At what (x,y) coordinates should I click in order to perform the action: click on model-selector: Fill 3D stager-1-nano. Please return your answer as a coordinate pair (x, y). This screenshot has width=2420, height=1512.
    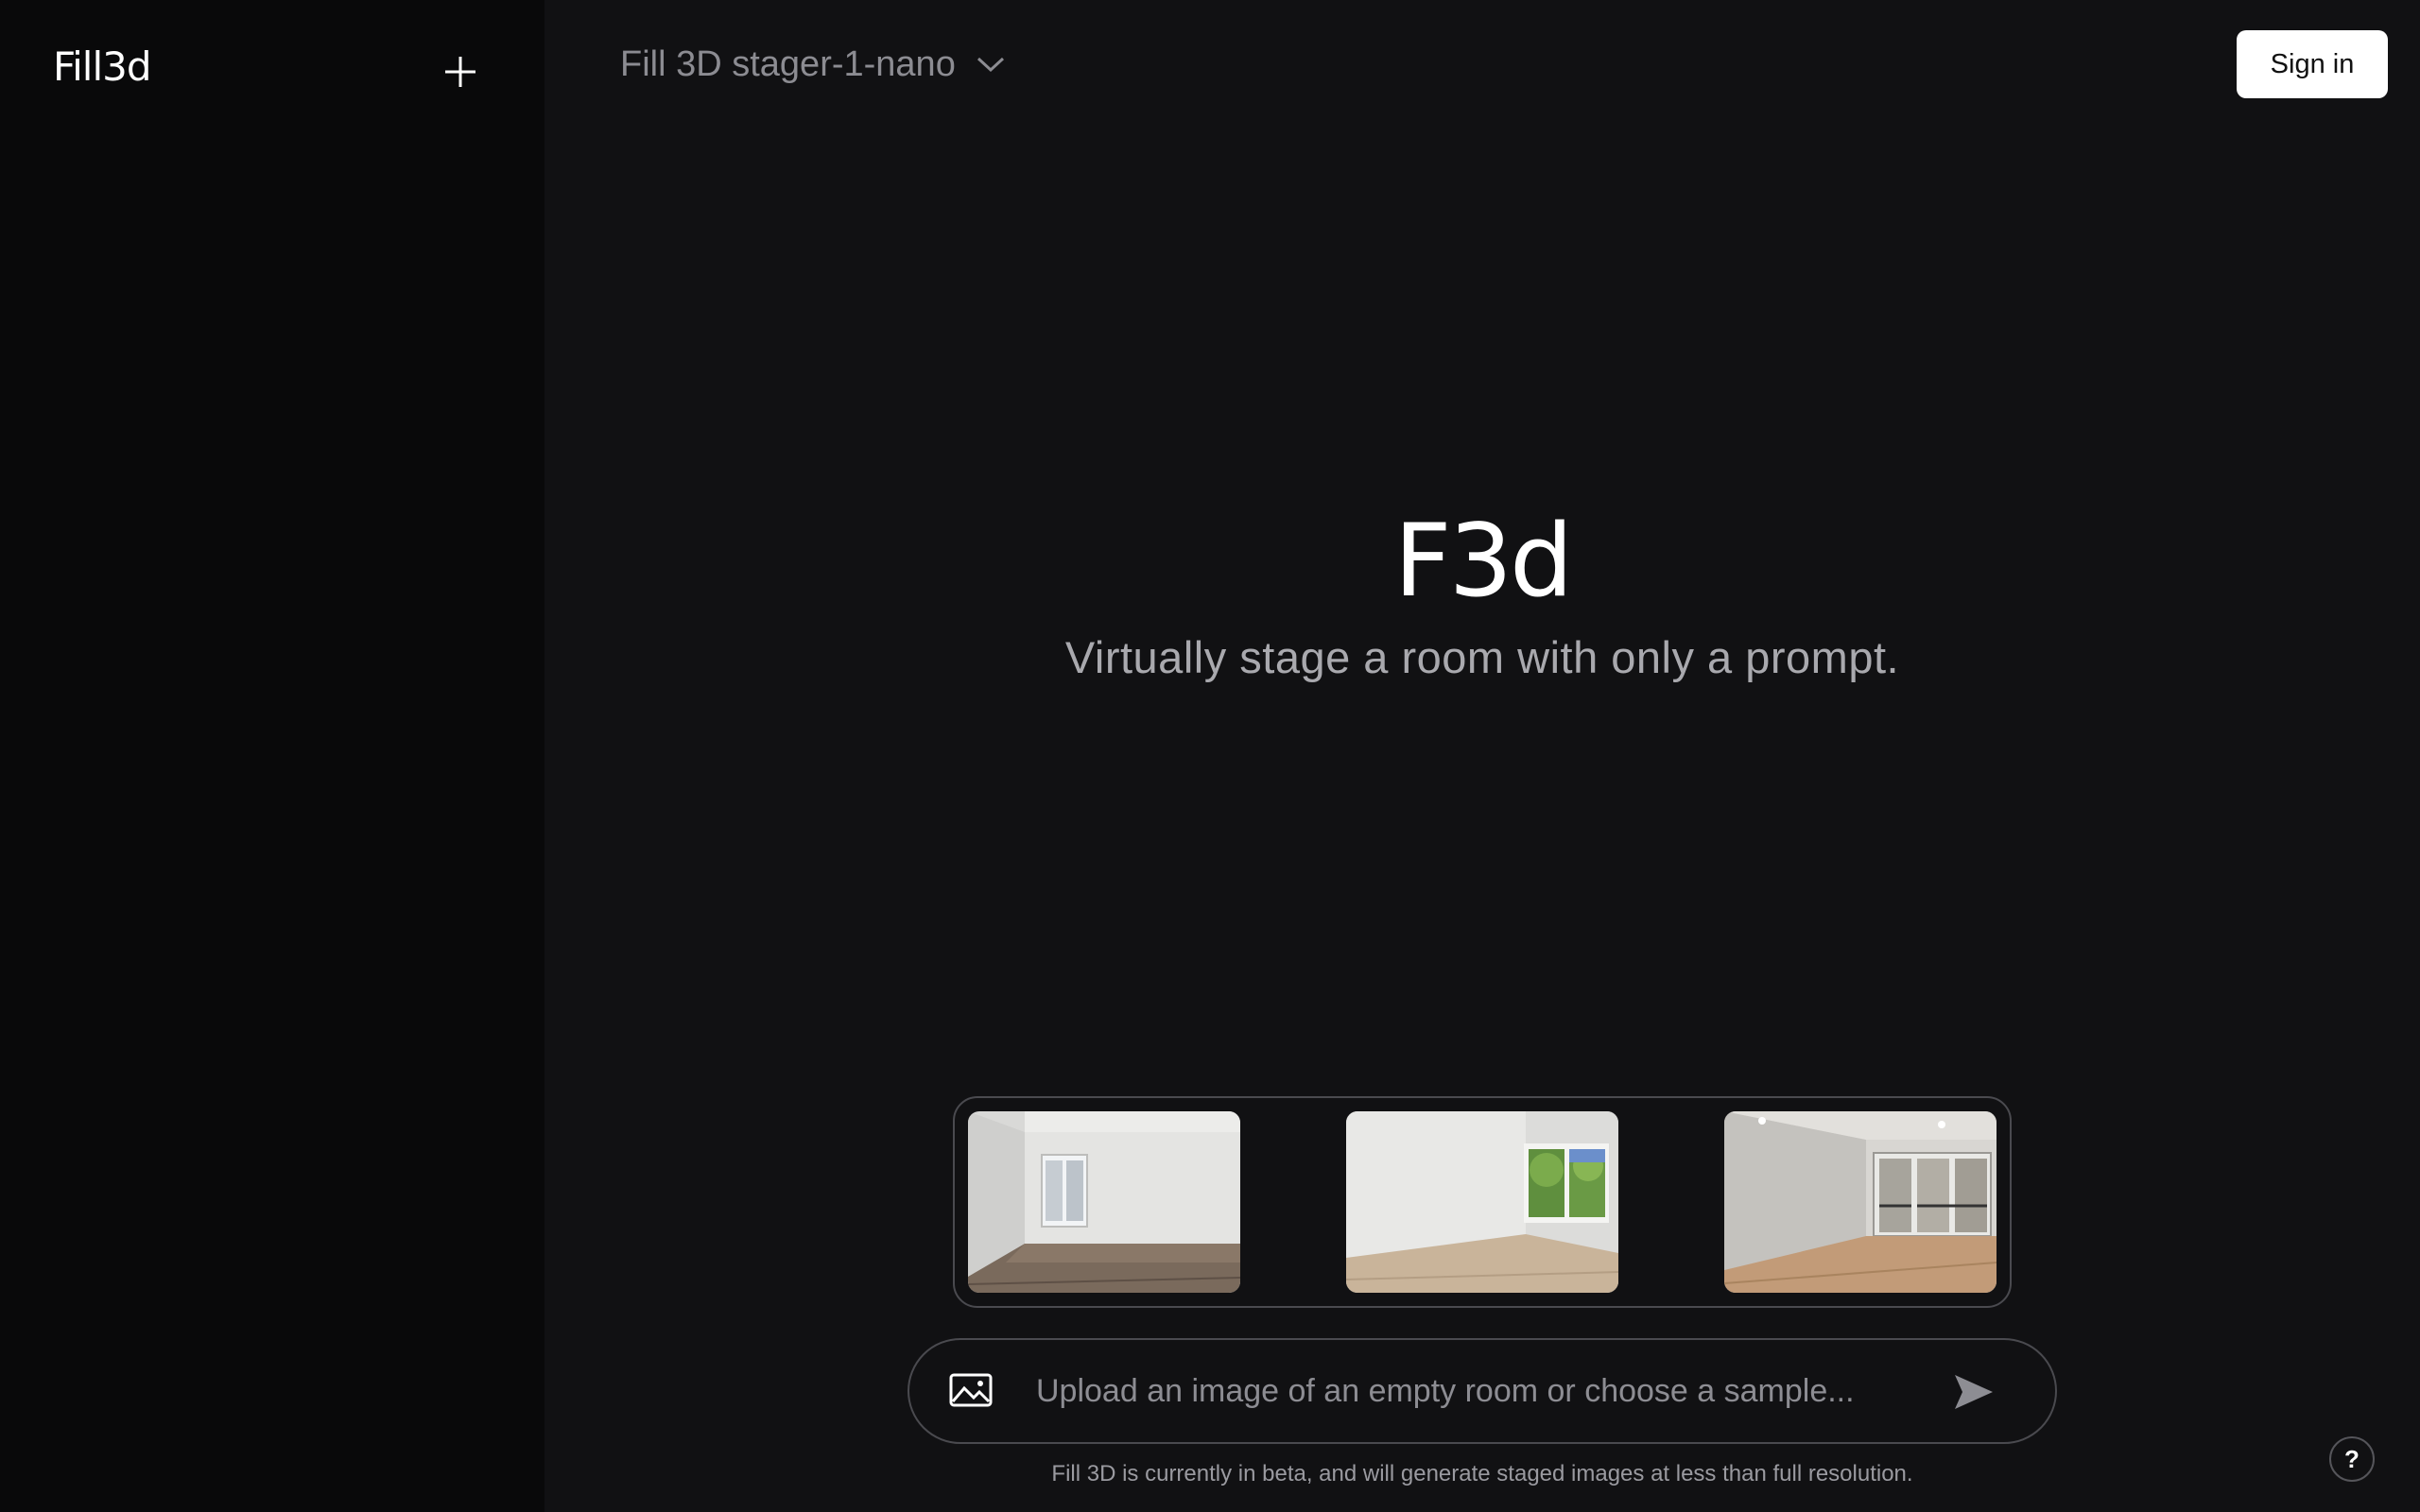
    Looking at the image, I should click on (813, 64).